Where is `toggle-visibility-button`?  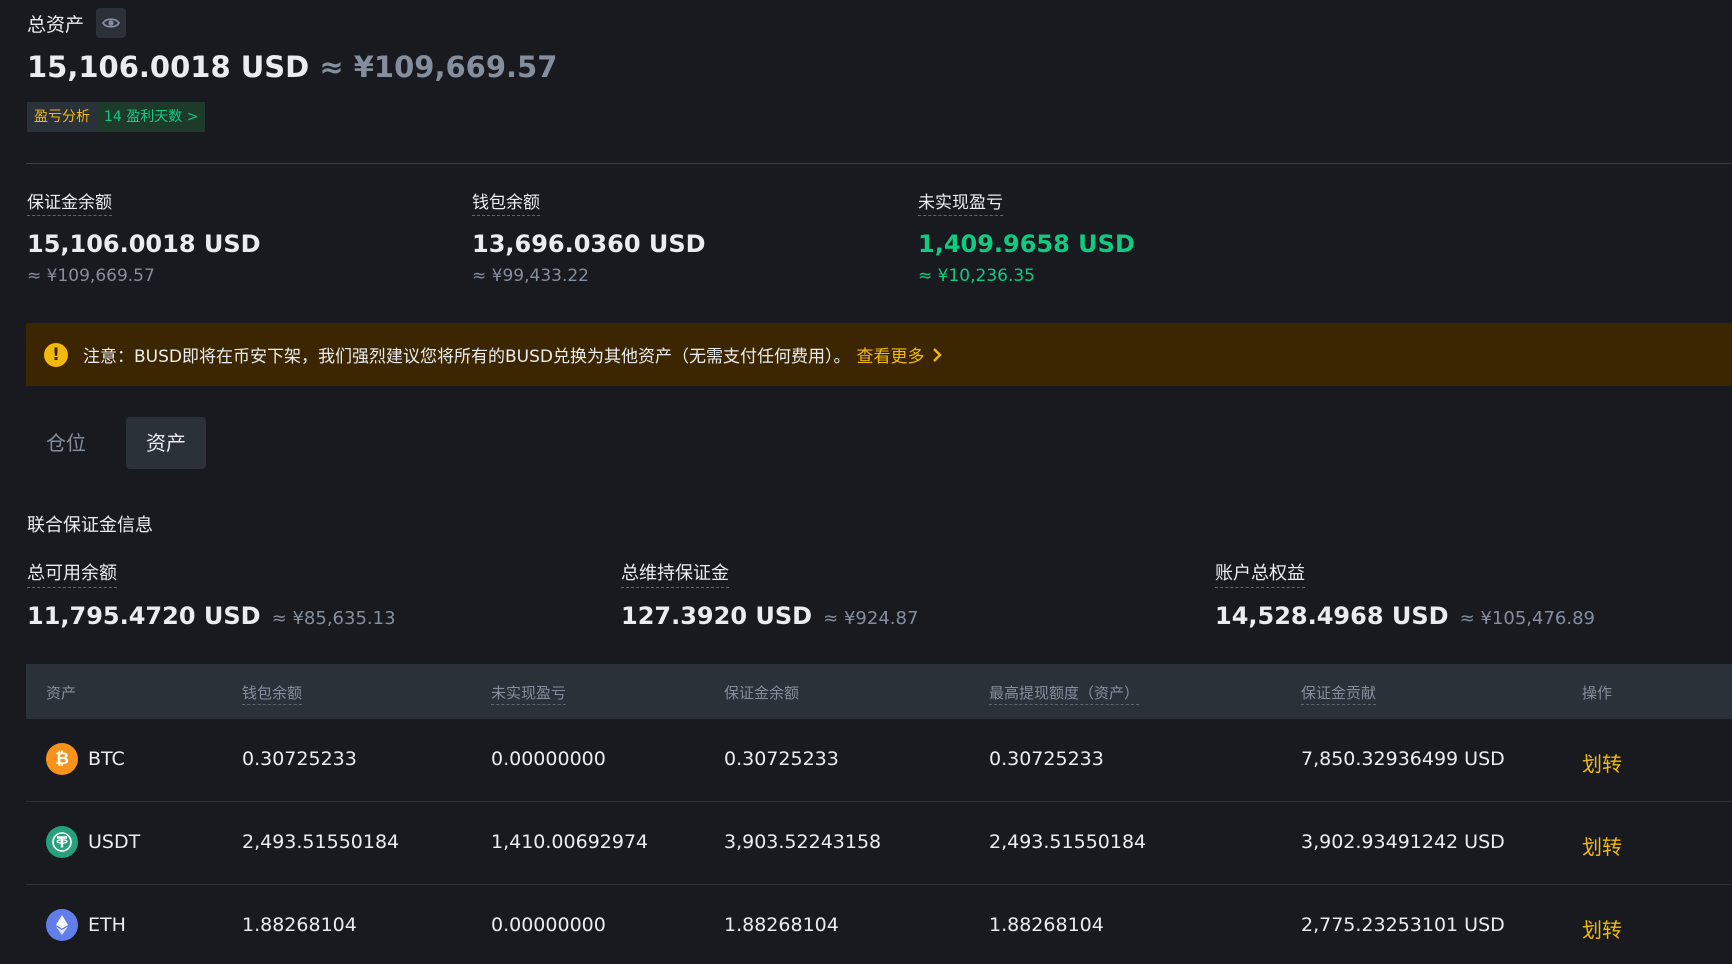 toggle-visibility-button is located at coordinates (111, 23).